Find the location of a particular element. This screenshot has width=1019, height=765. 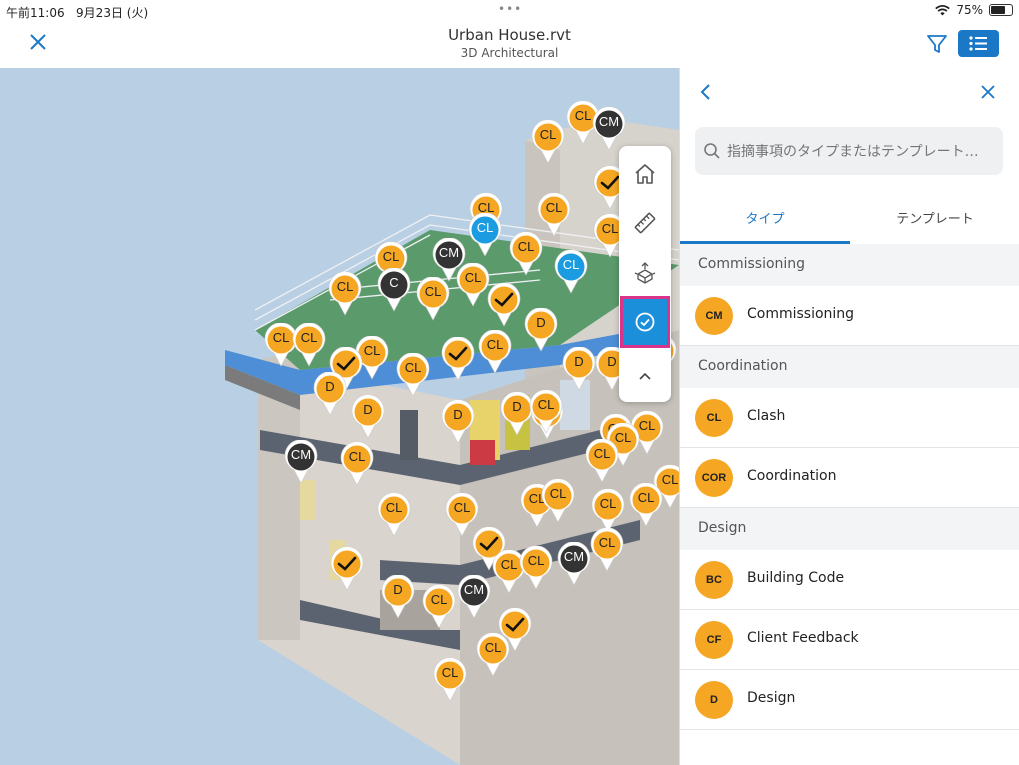

issues-icon is located at coordinates (645, 322).